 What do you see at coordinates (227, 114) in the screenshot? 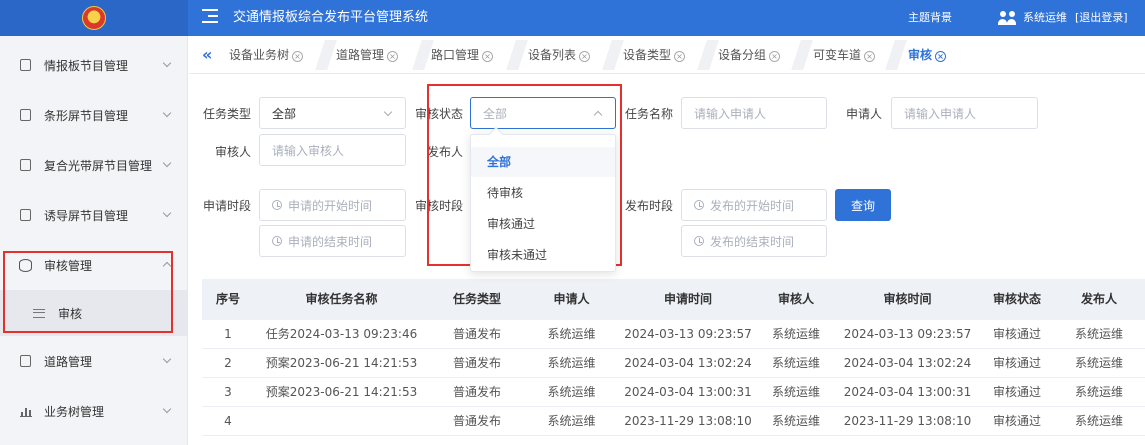
I see `task-type-label: 任务类型` at bounding box center [227, 114].